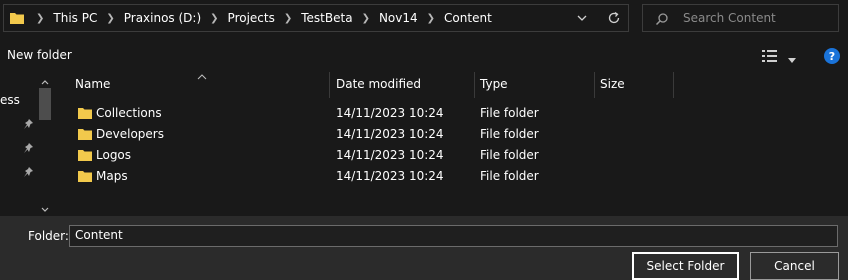  I want to click on folder-label: Folder:, so click(48, 236).